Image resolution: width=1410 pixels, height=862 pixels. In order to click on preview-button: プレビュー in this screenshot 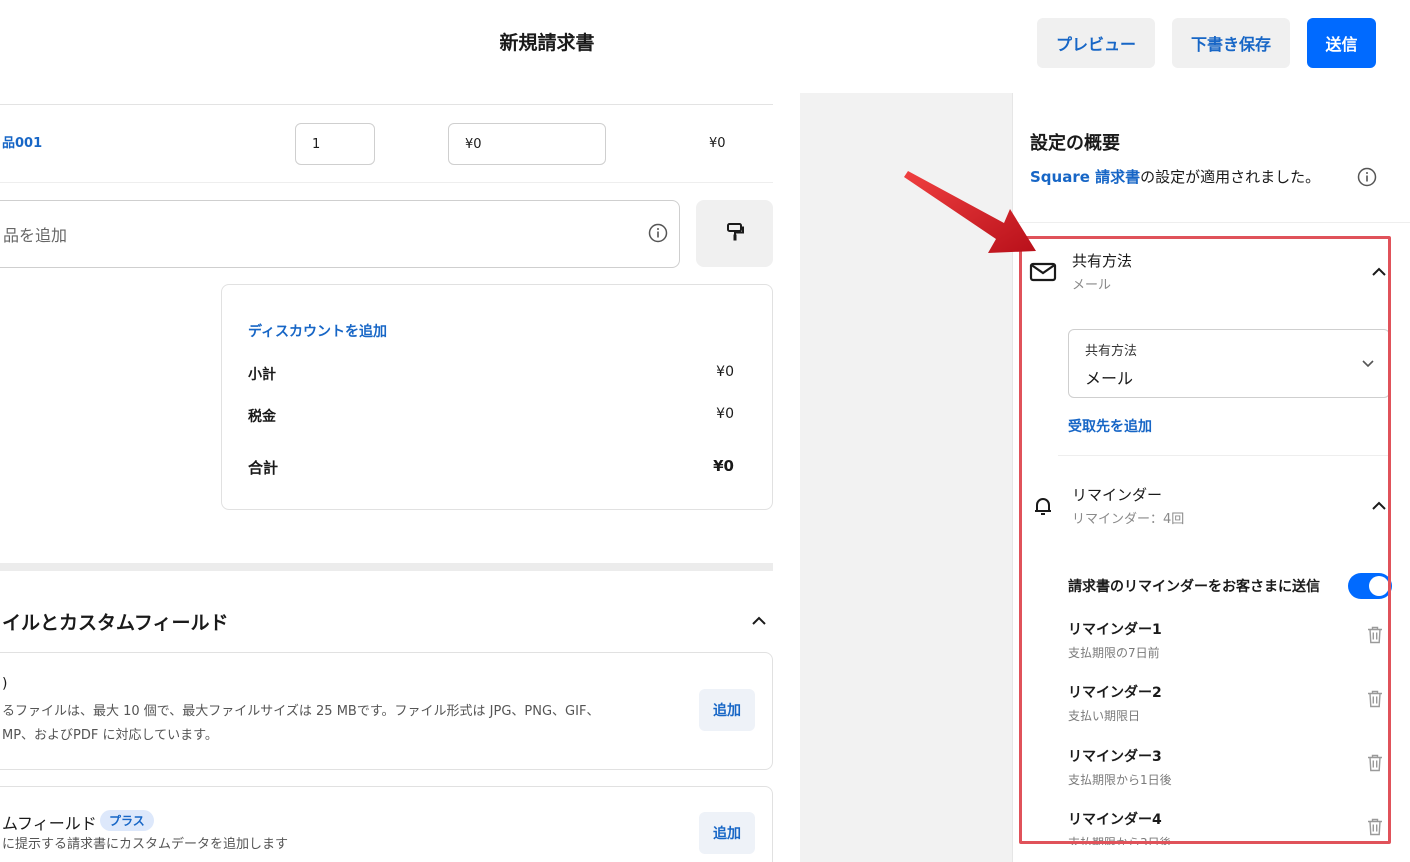, I will do `click(1096, 43)`.